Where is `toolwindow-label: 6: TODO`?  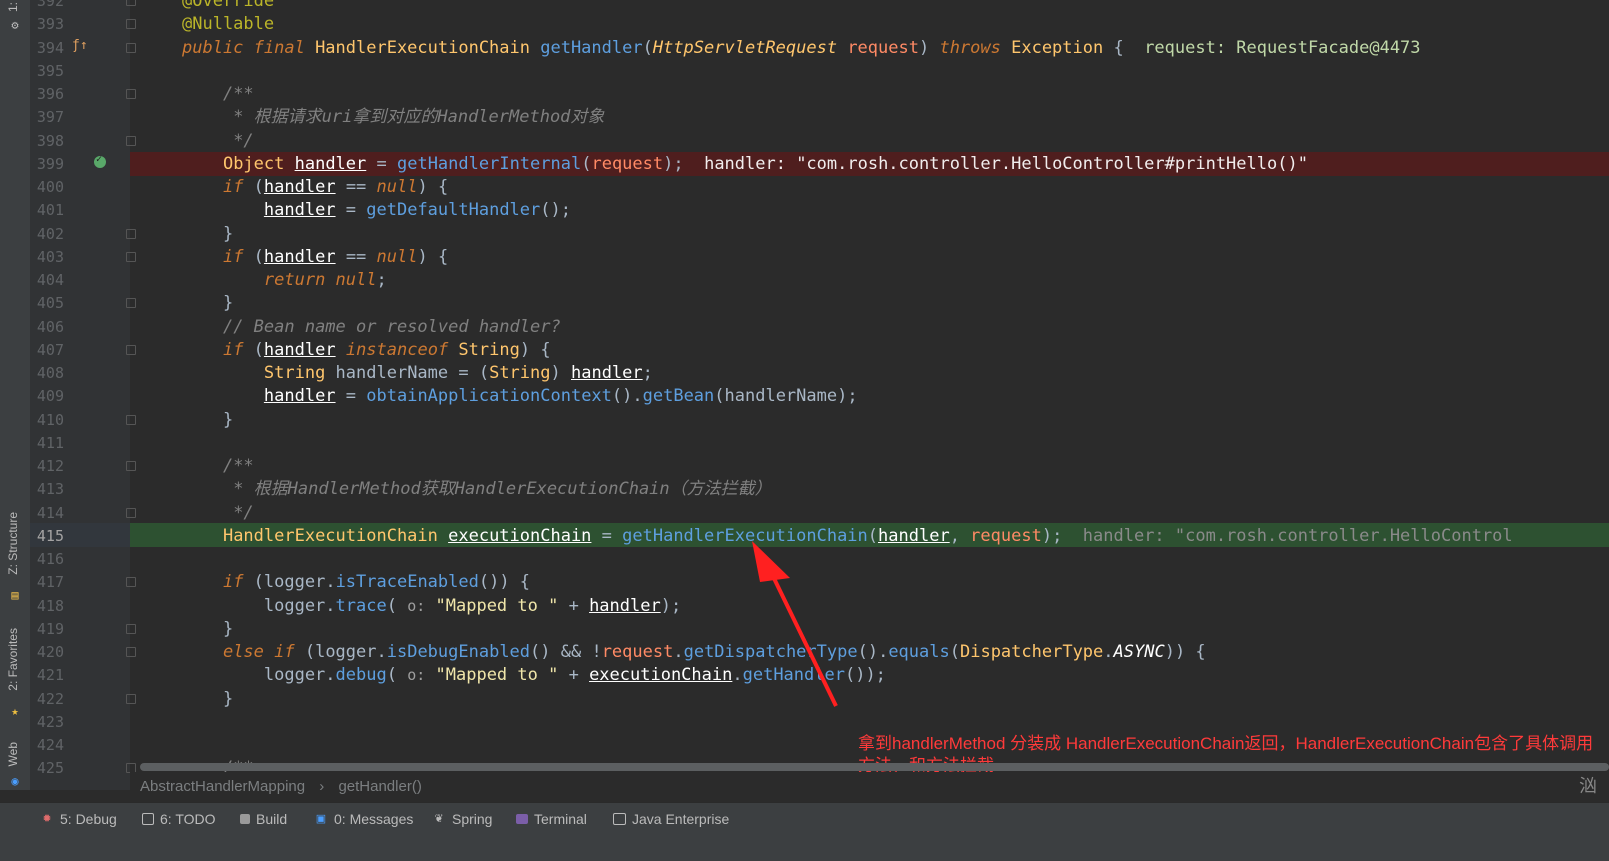 toolwindow-label: 6: TODO is located at coordinates (188, 819).